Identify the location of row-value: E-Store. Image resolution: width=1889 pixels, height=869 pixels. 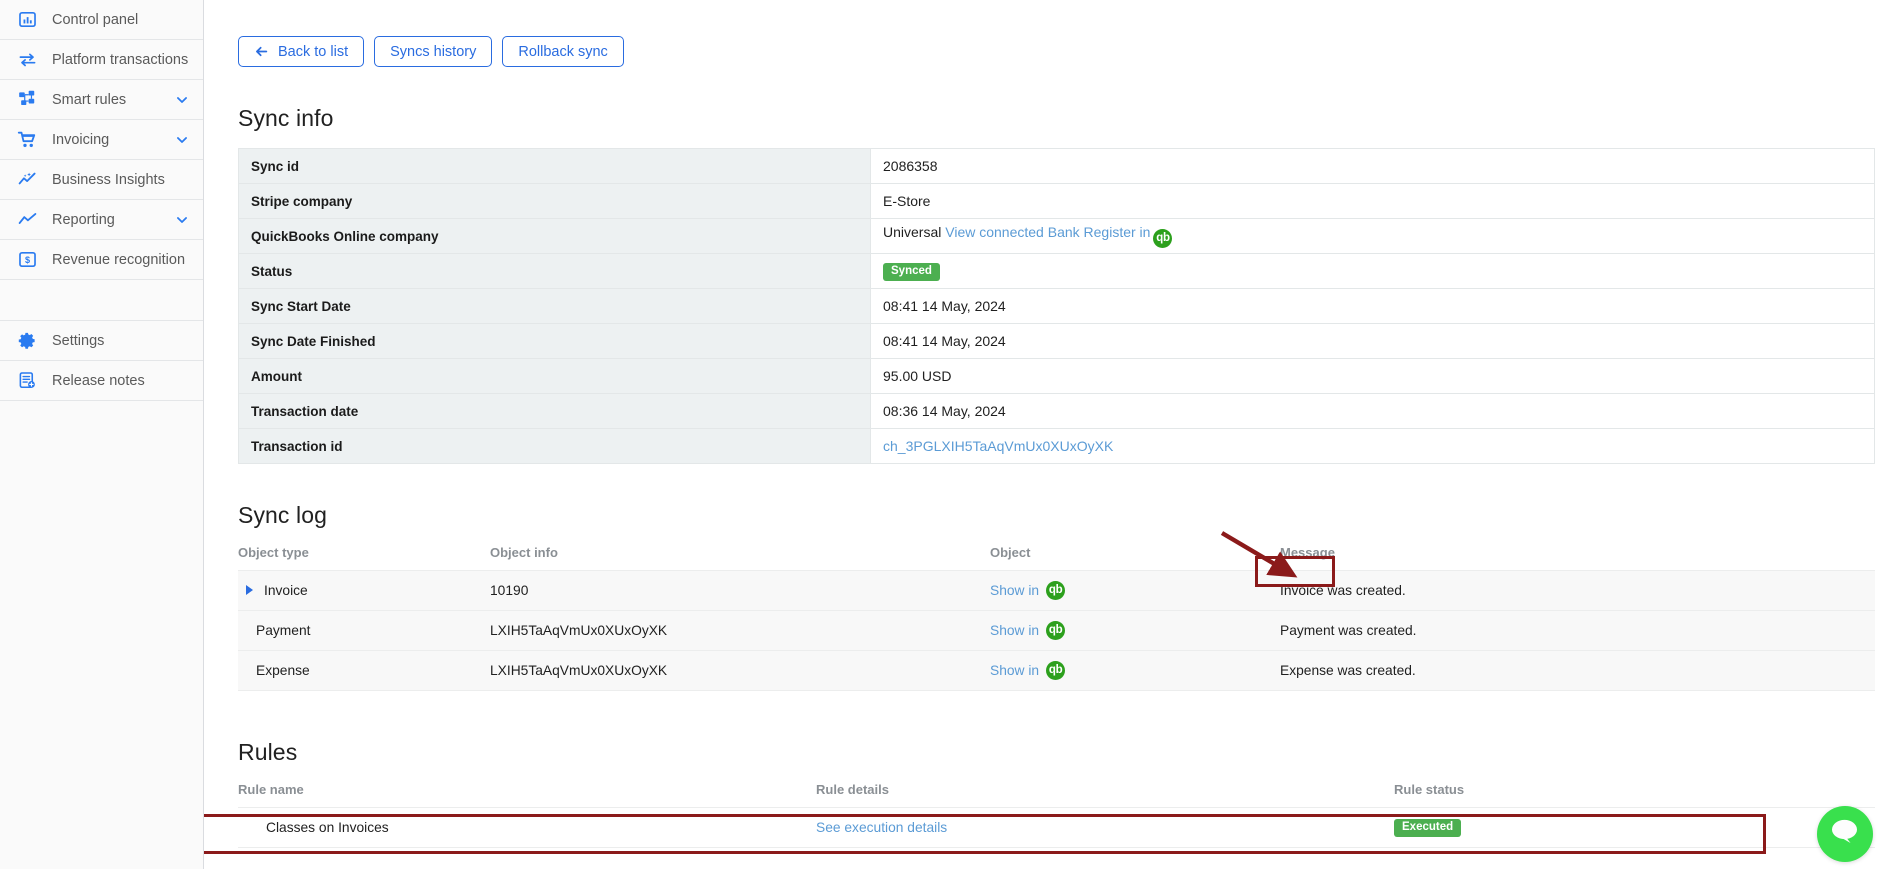
(1372, 201).